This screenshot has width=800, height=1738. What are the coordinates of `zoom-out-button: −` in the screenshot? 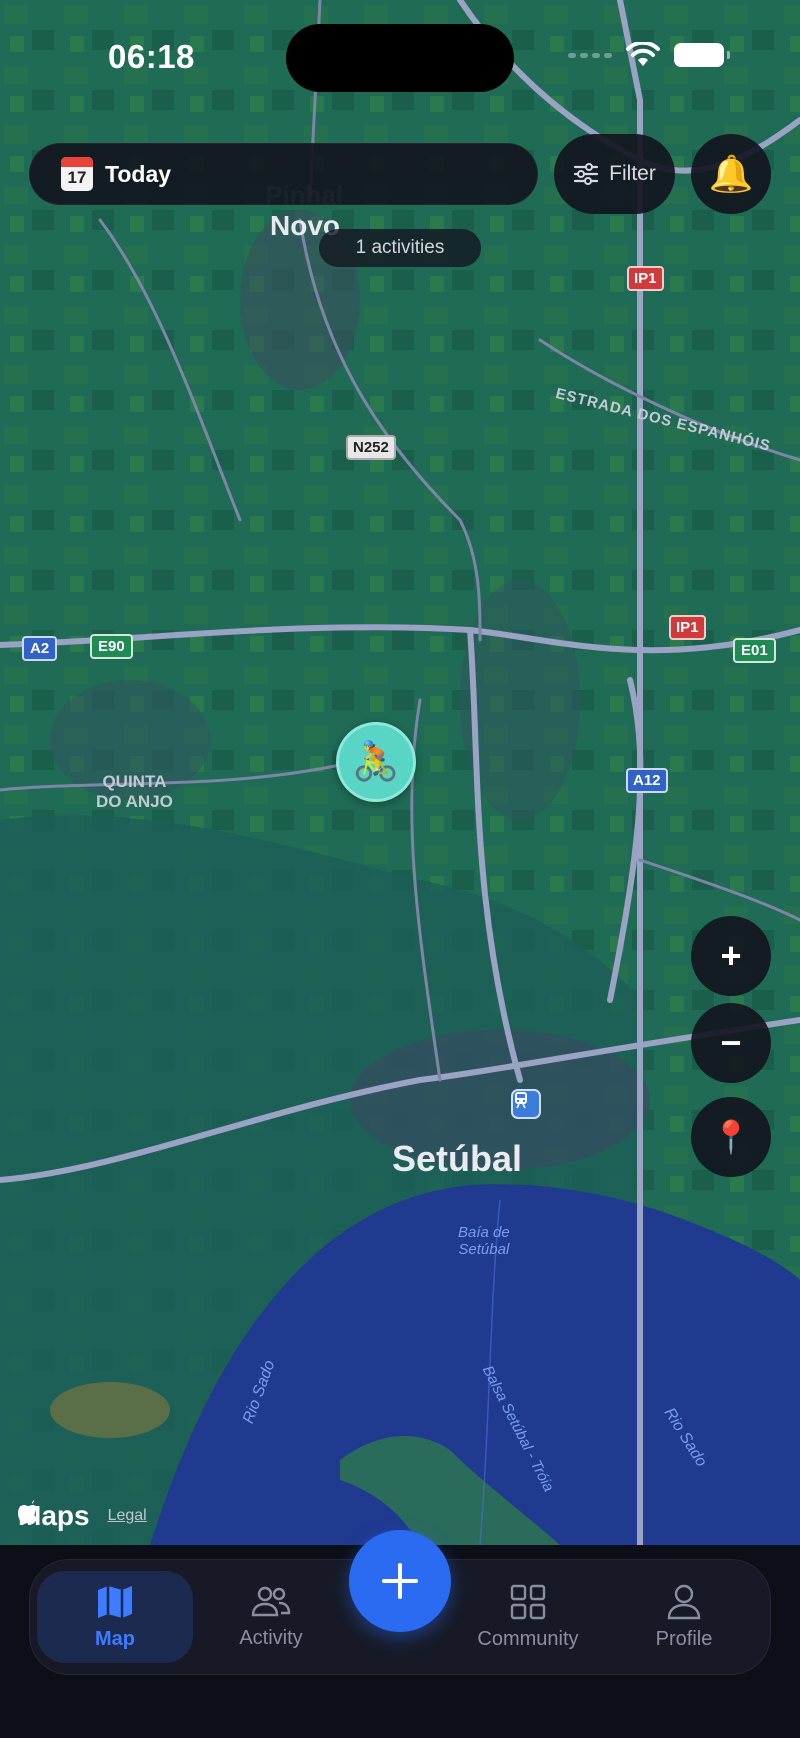 It's located at (731, 1043).